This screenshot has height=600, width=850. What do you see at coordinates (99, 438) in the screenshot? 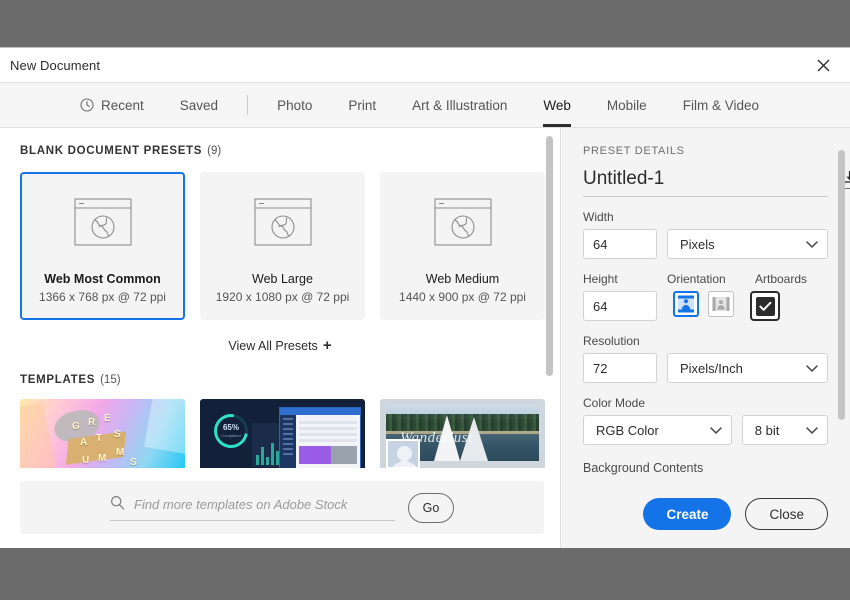
I see `decor-letter: T` at bounding box center [99, 438].